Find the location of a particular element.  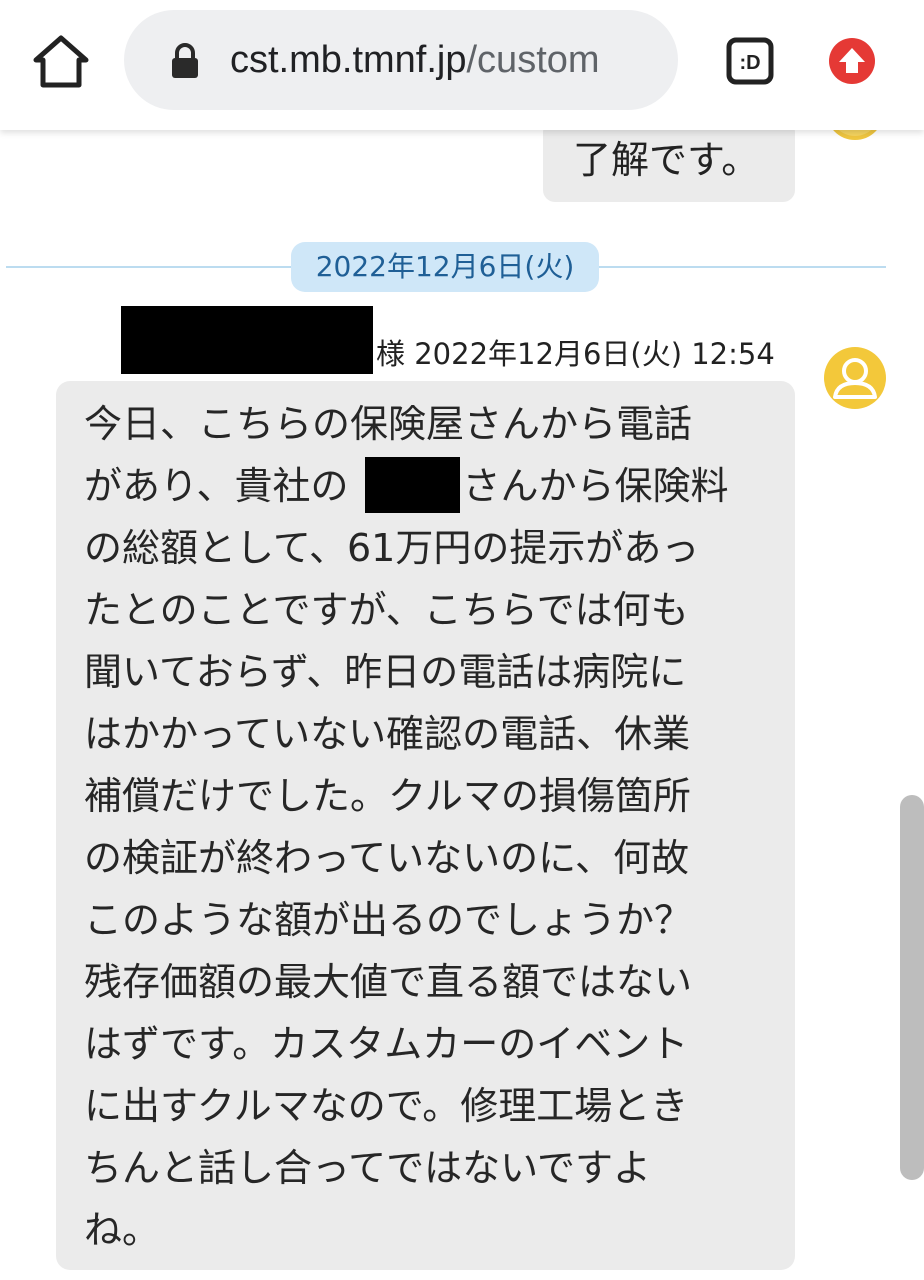

outgoing-message-text: 了解です。 is located at coordinates (666, 160).